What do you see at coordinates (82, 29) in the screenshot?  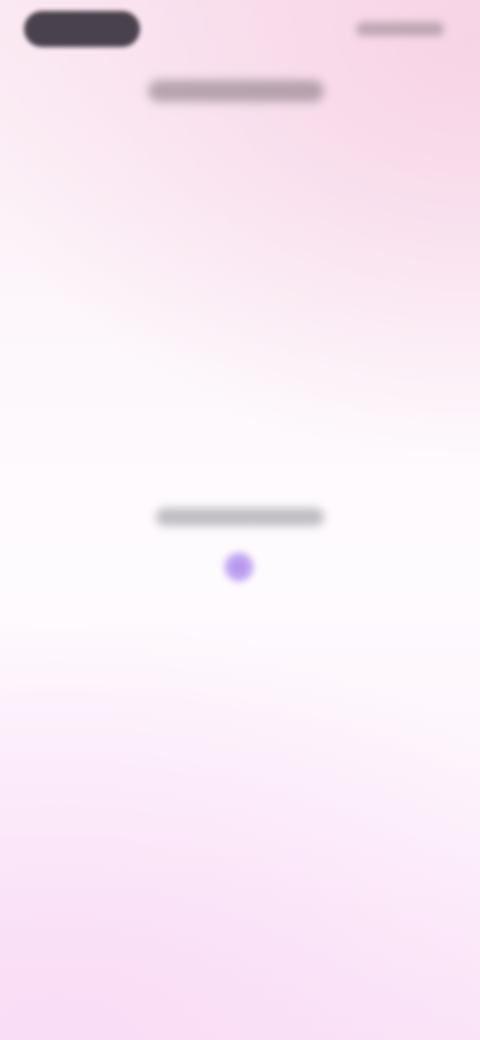 I see `status-pill` at bounding box center [82, 29].